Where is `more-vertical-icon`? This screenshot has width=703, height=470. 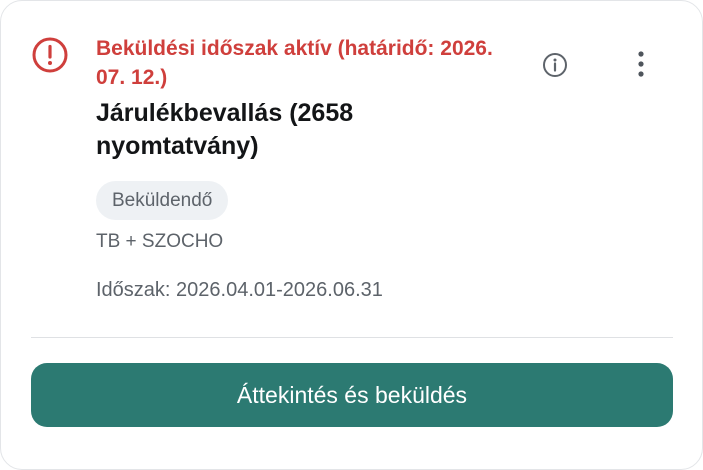 more-vertical-icon is located at coordinates (641, 64).